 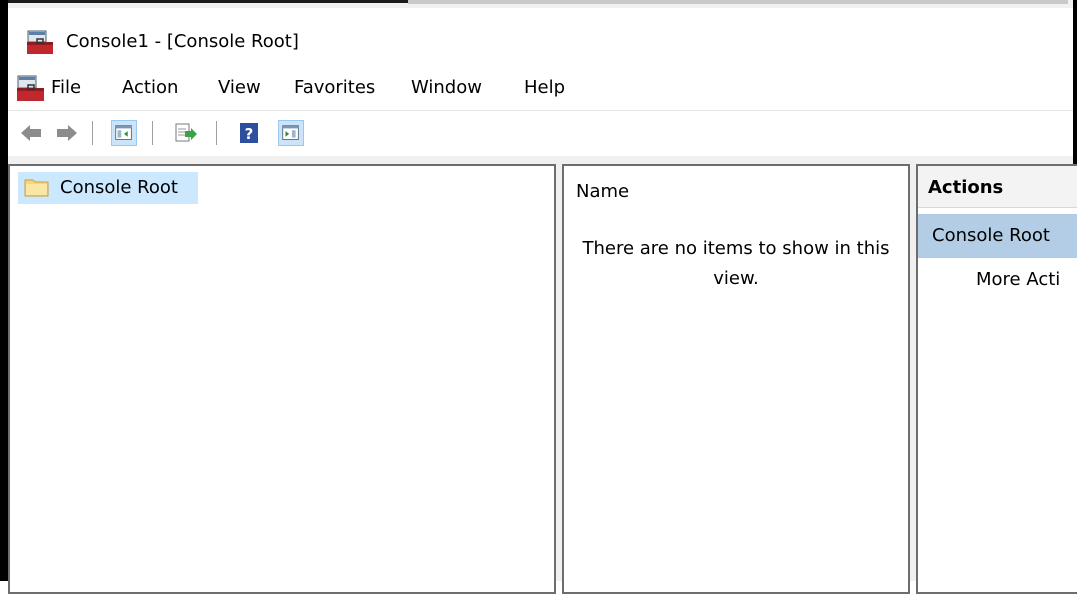 I want to click on tree-item-label: Console Root, so click(x=119, y=187).